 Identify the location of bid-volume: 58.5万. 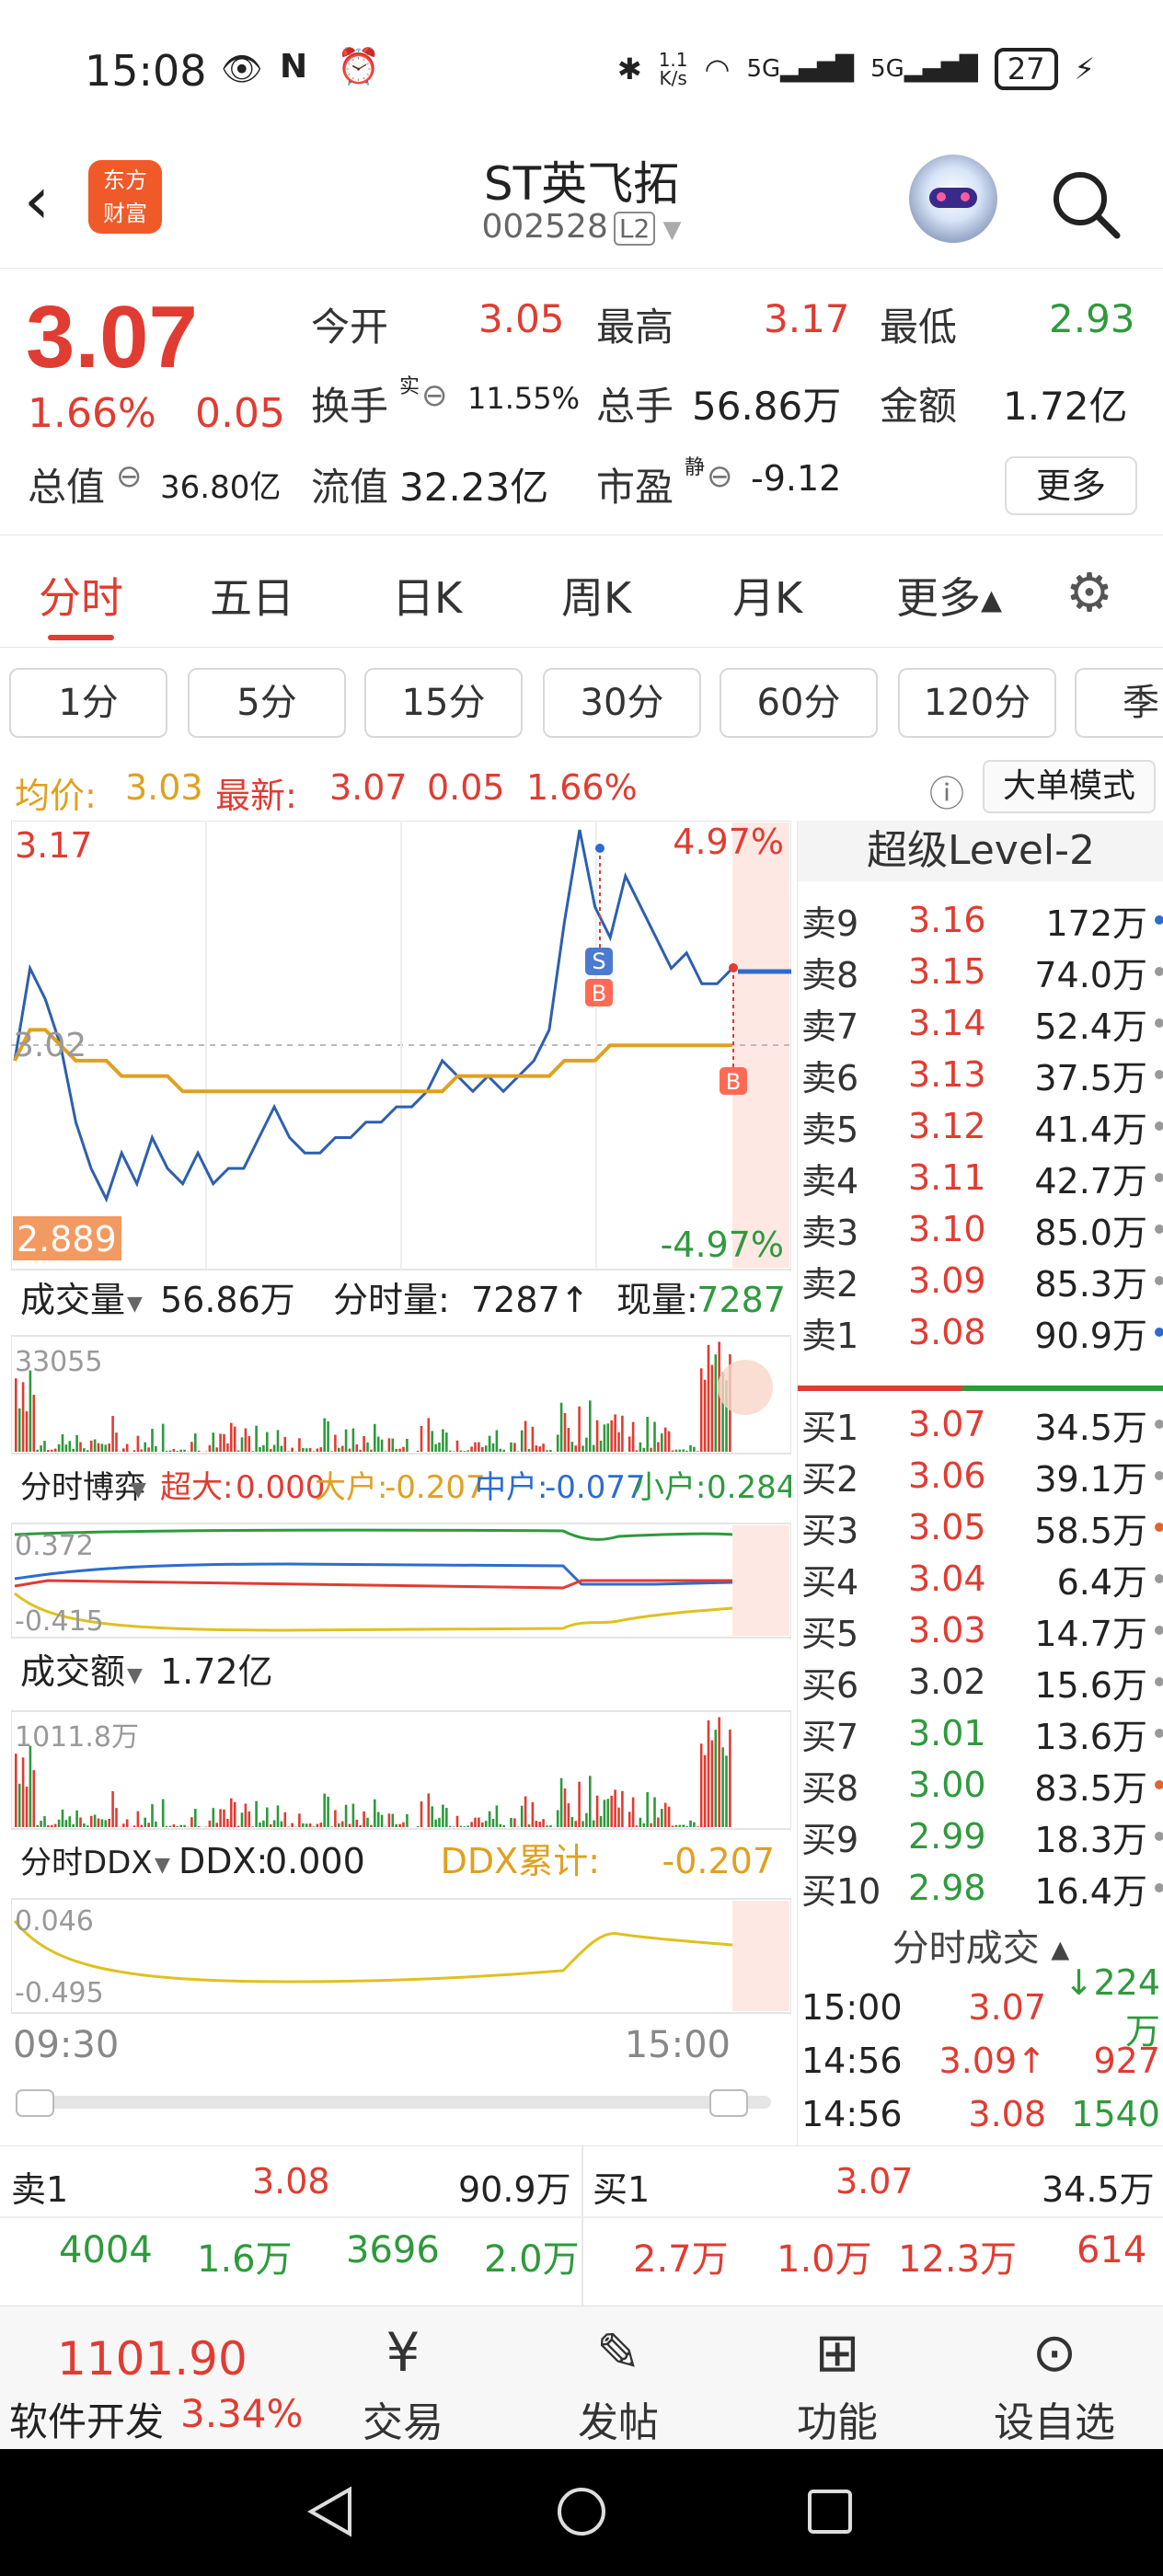
(1091, 1530).